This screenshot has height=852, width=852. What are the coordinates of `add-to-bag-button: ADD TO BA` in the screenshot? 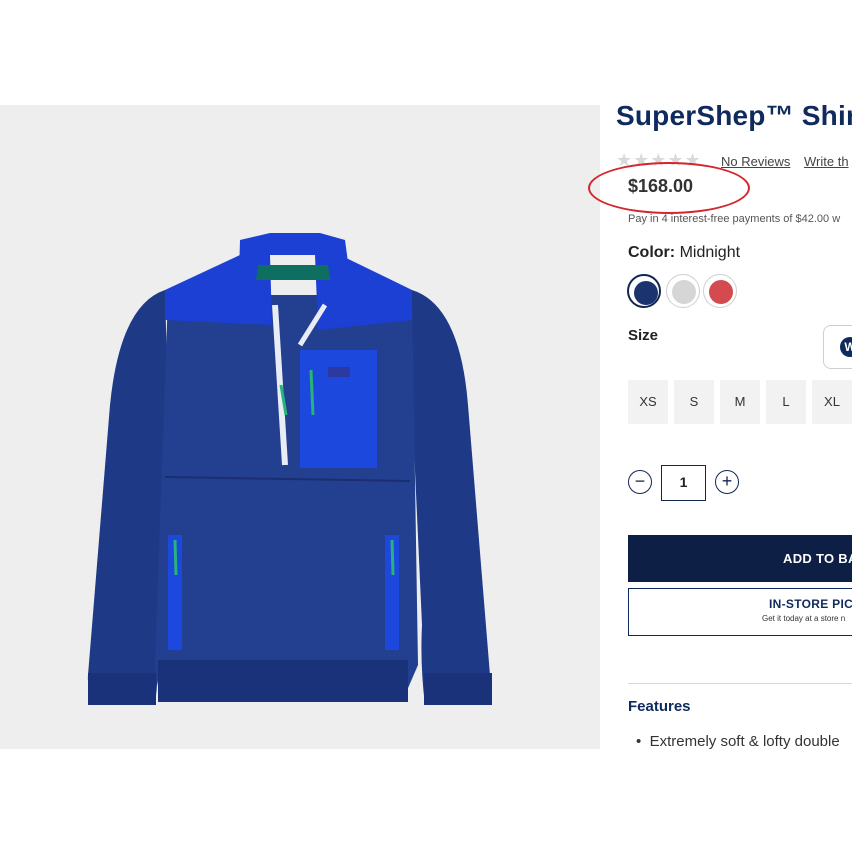 It's located at (740, 558).